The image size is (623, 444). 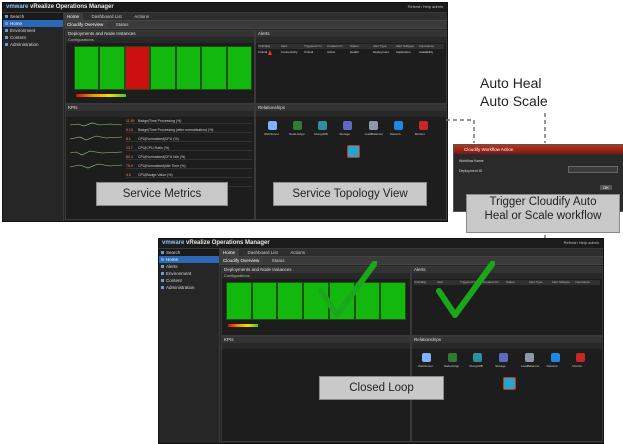 I want to click on sidebar-item-alerts: Alerts, so click(x=189, y=266).